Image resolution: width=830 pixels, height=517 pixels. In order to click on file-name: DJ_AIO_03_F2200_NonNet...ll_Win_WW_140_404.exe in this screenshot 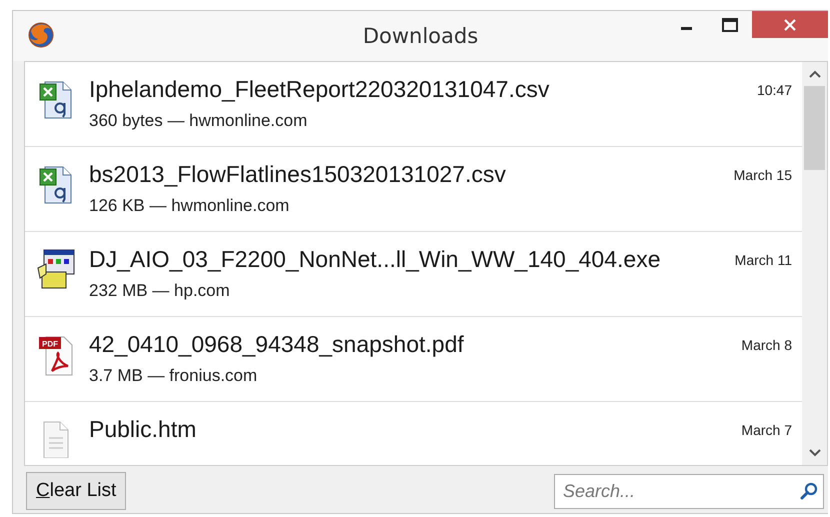, I will do `click(375, 259)`.